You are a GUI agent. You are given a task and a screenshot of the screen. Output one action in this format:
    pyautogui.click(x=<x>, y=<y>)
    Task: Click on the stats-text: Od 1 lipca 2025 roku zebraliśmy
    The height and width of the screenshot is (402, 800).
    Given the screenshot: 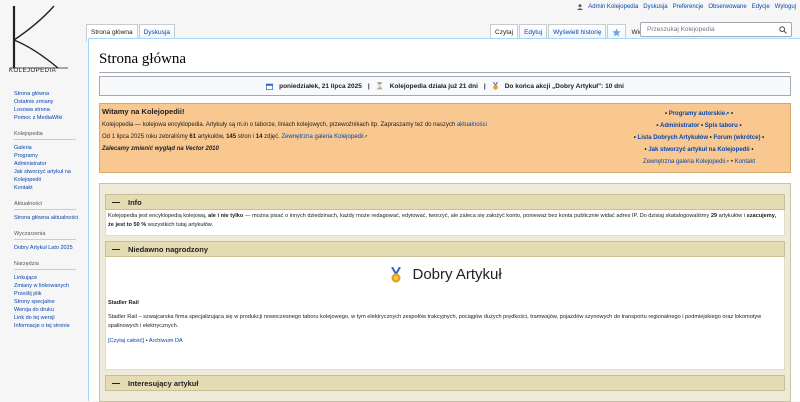 What is the action you would take?
    pyautogui.click(x=146, y=137)
    